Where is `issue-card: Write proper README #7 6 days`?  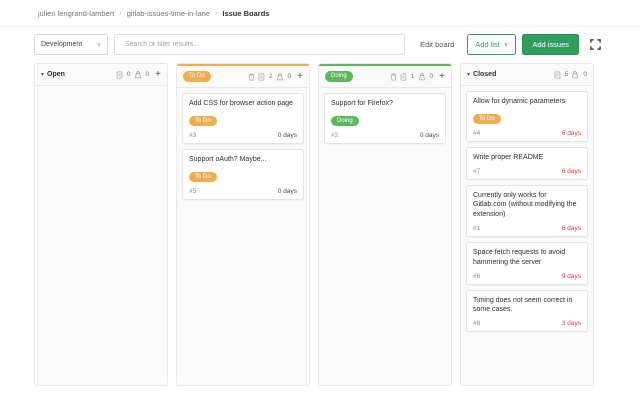
issue-card: Write proper README #7 6 days is located at coordinates (527, 163).